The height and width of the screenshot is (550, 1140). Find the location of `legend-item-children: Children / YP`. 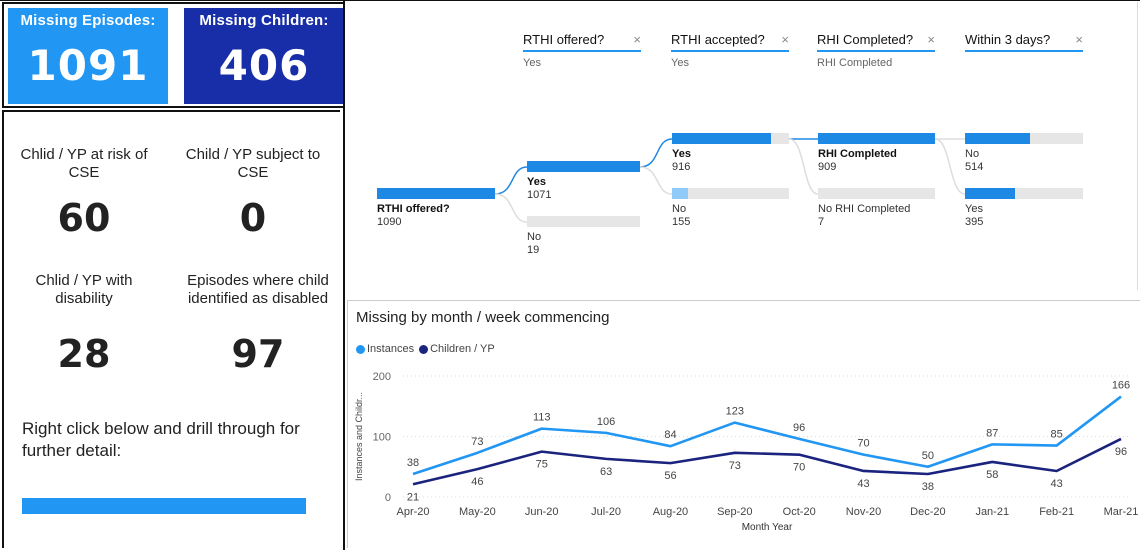

legend-item-children: Children / YP is located at coordinates (457, 349).